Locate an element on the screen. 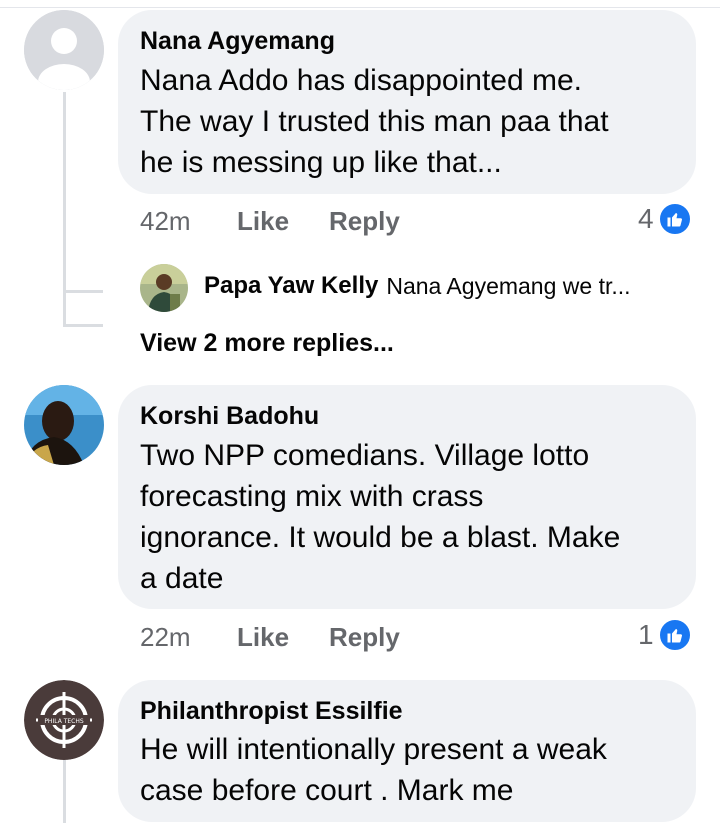 This screenshot has height=823, width=720. svg-text: PHILA TECHS is located at coordinates (64, 721).